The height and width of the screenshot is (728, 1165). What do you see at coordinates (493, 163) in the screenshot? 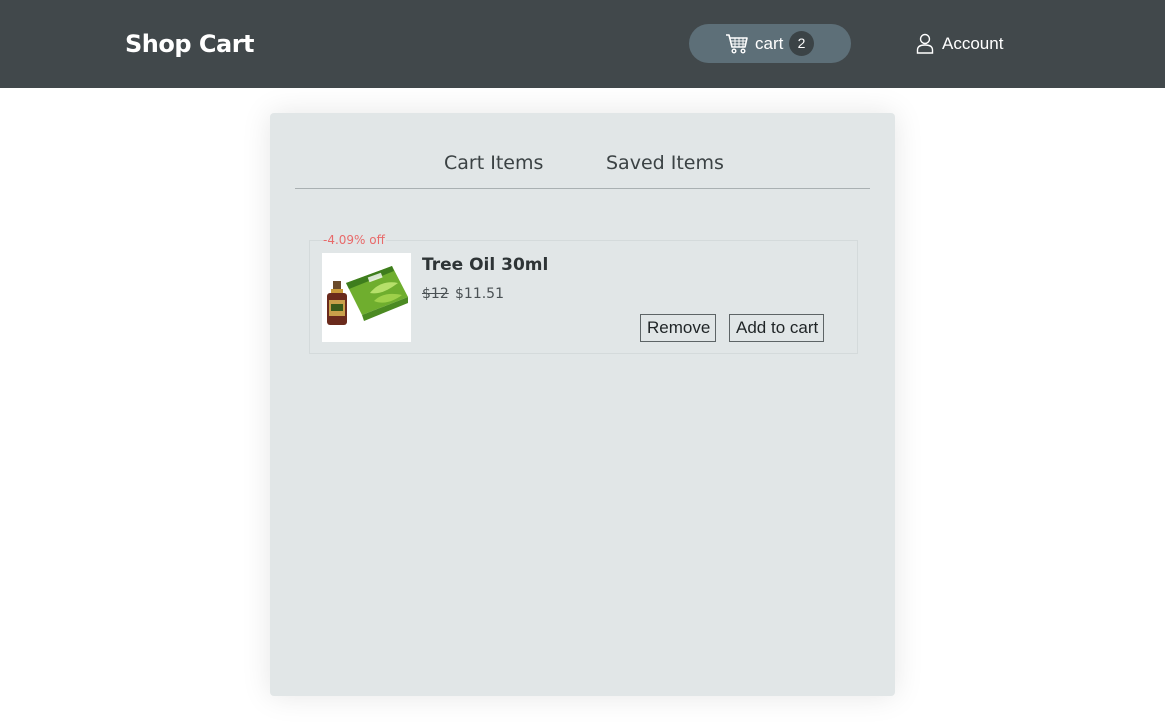
I see `tab-cart-items: Cart Items` at bounding box center [493, 163].